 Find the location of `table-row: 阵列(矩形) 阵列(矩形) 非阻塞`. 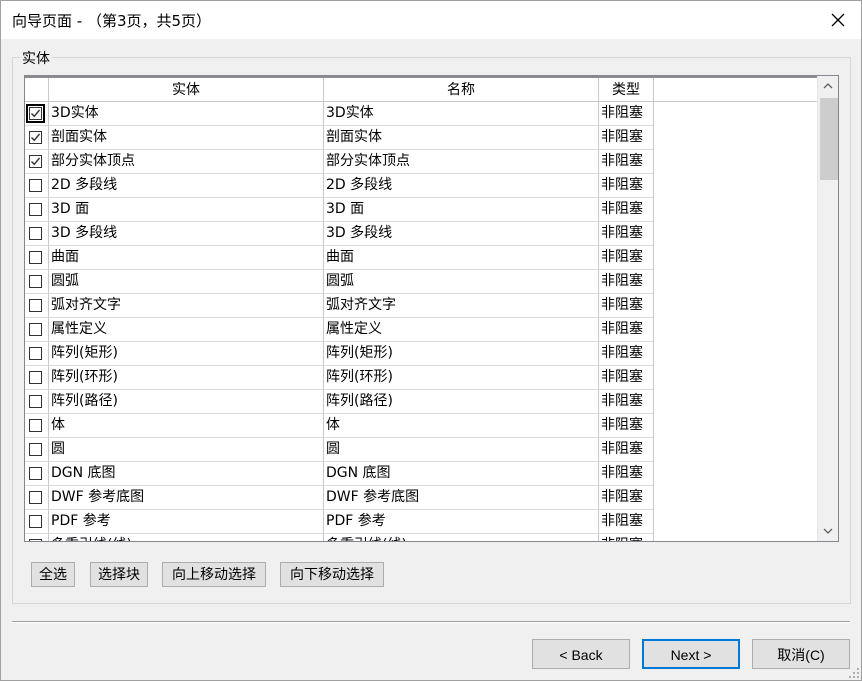

table-row: 阵列(矩形) 阵列(矩形) 非阻塞 is located at coordinates (421, 354).